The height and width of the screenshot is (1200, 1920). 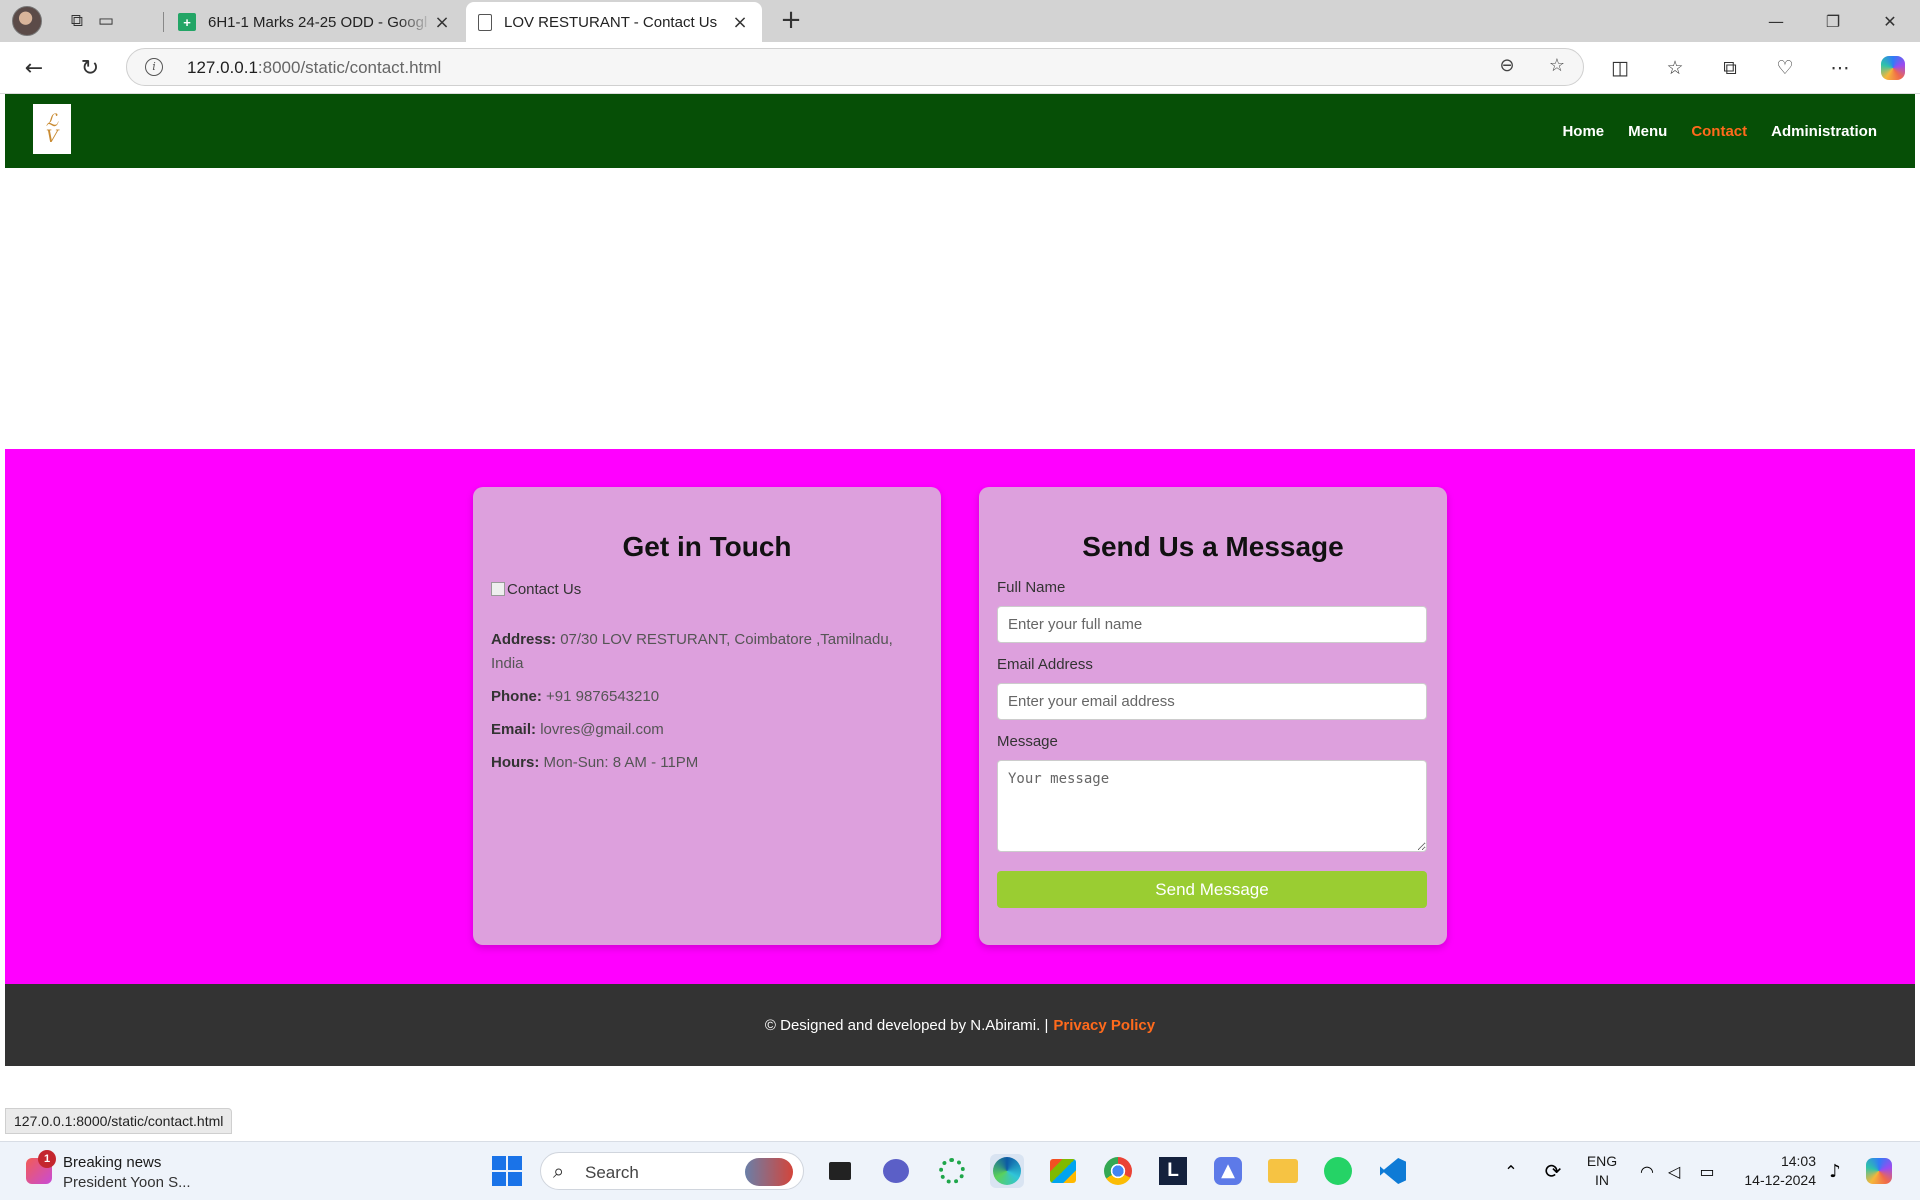 What do you see at coordinates (1776, 21) in the screenshot?
I see `minimize-button: —` at bounding box center [1776, 21].